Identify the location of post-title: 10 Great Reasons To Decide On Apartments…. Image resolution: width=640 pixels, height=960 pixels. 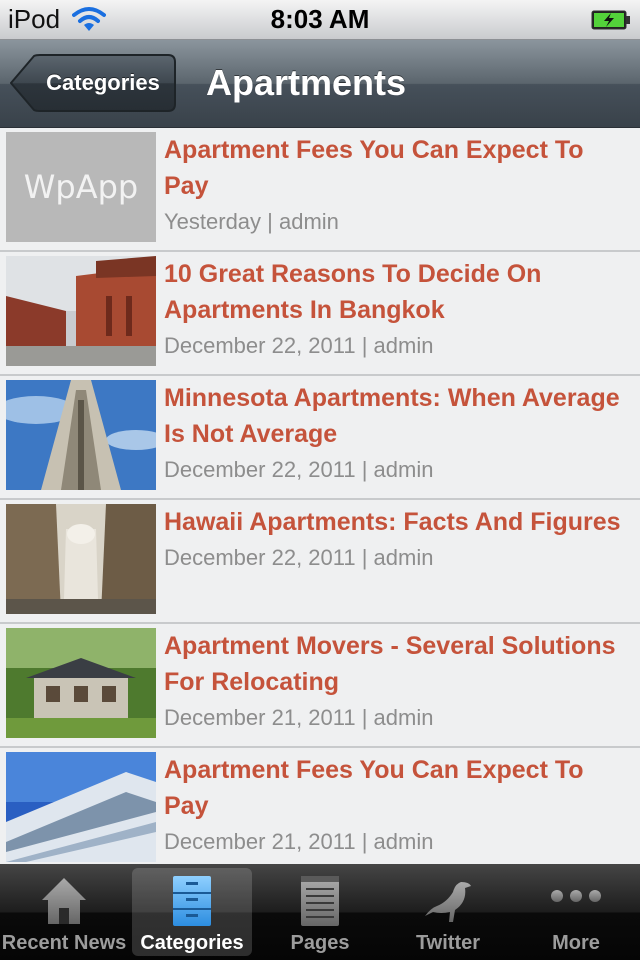
(399, 292).